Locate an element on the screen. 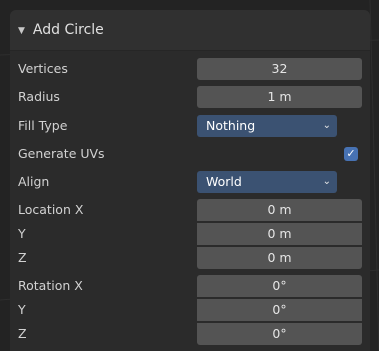  rotation-y-field: 0° is located at coordinates (279, 310).